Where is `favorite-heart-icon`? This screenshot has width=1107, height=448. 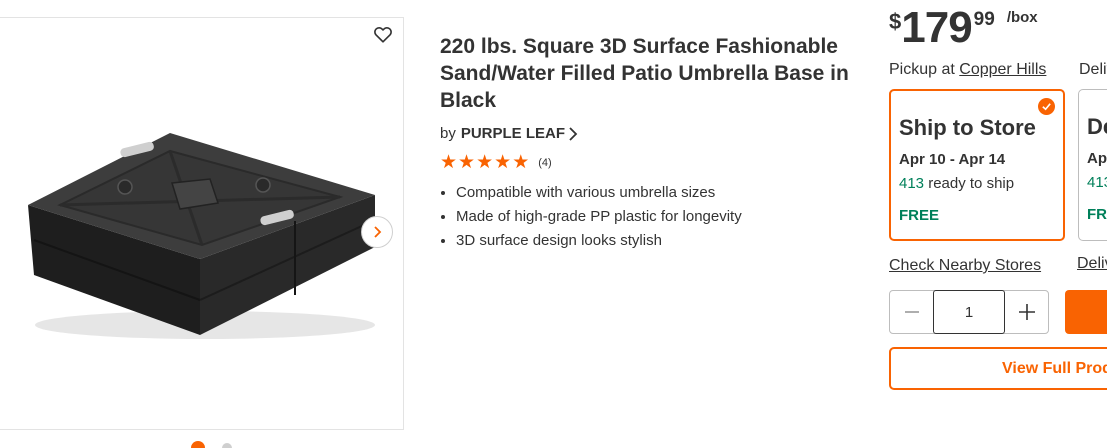 favorite-heart-icon is located at coordinates (383, 34).